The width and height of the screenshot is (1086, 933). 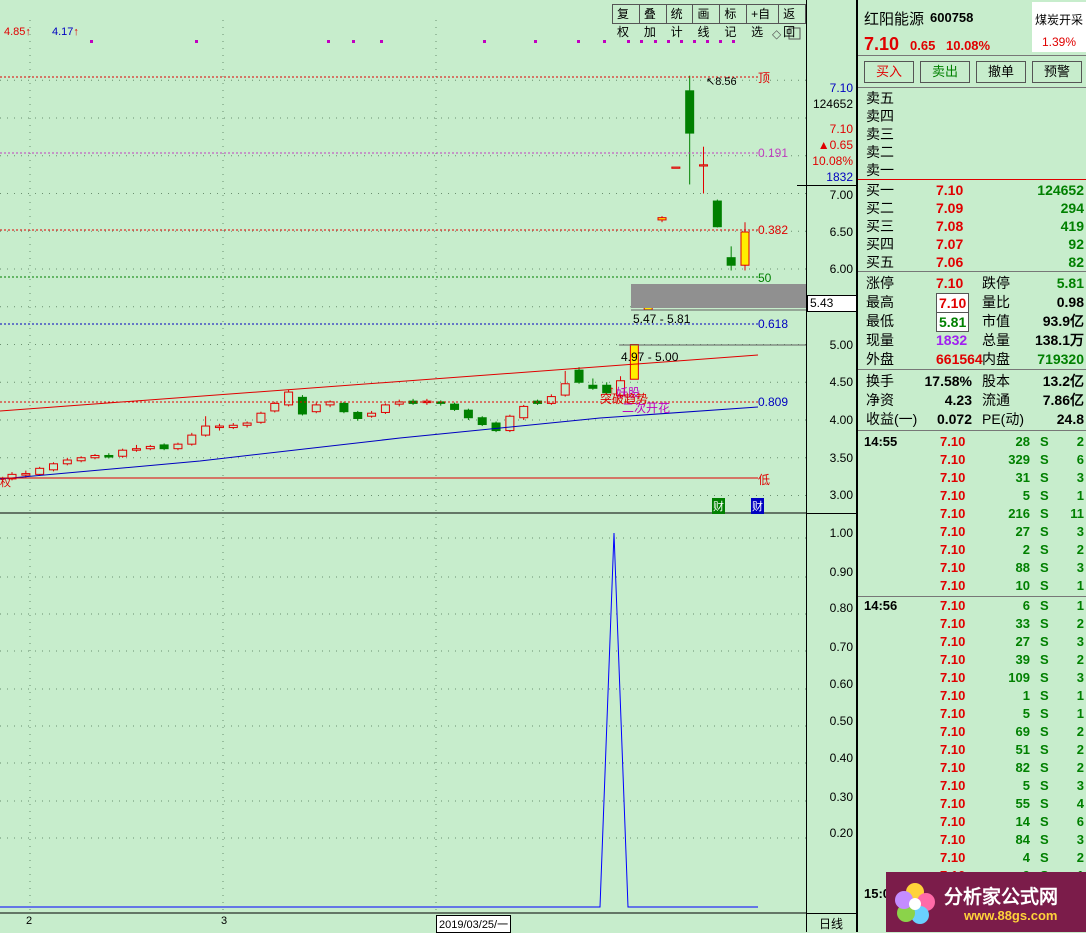 I want to click on mark-button: 标记, so click(x=733, y=21).